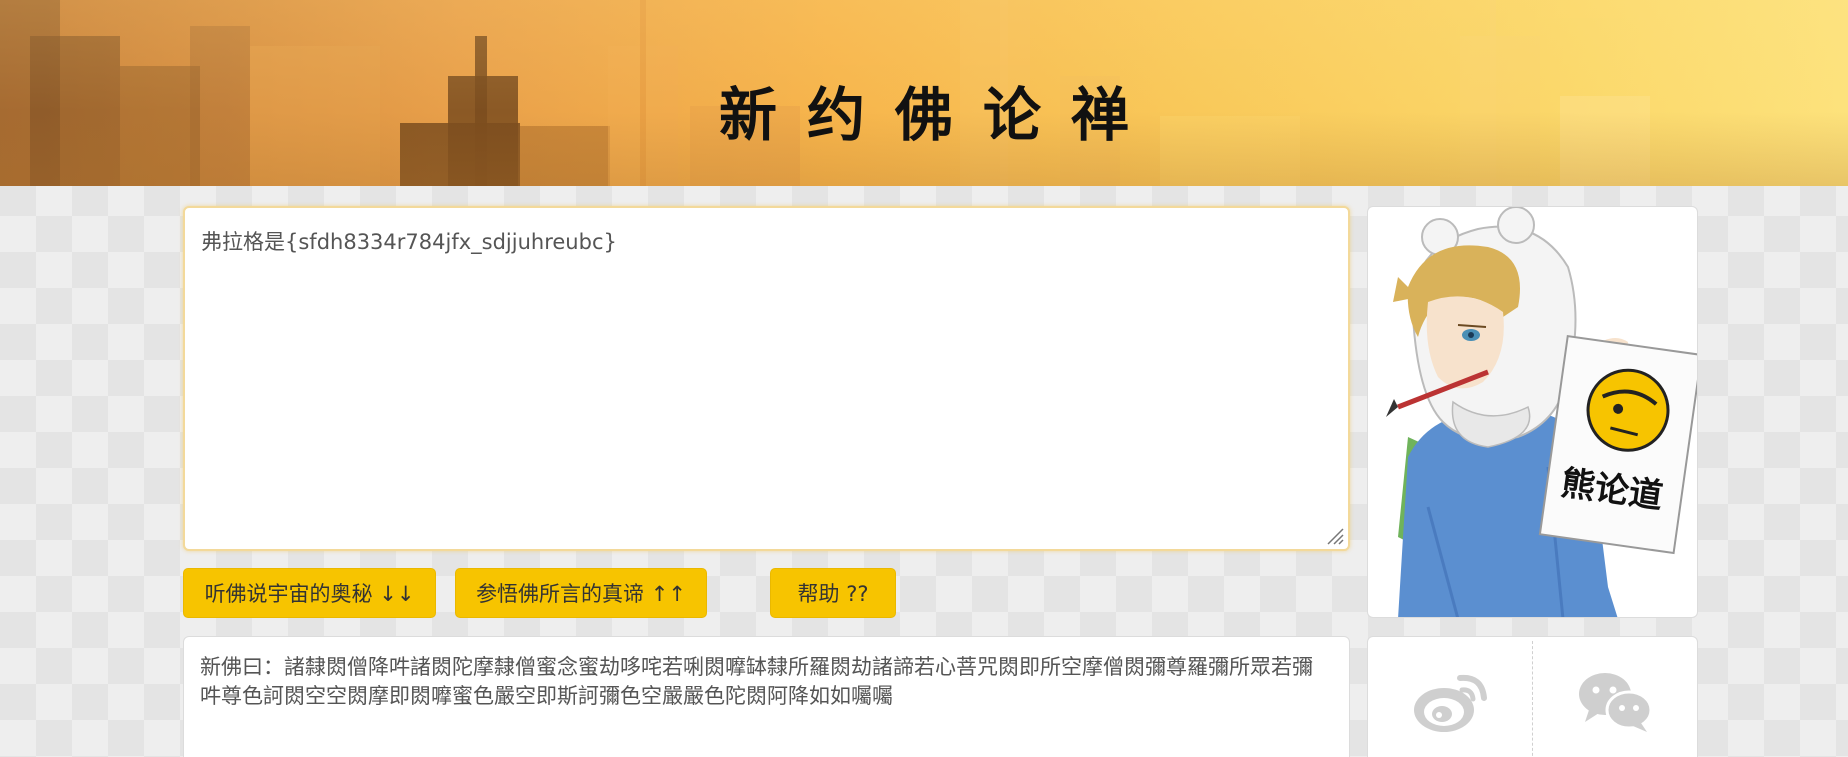 The width and height of the screenshot is (1848, 757). What do you see at coordinates (1616, 702) in the screenshot?
I see `wechat-icon` at bounding box center [1616, 702].